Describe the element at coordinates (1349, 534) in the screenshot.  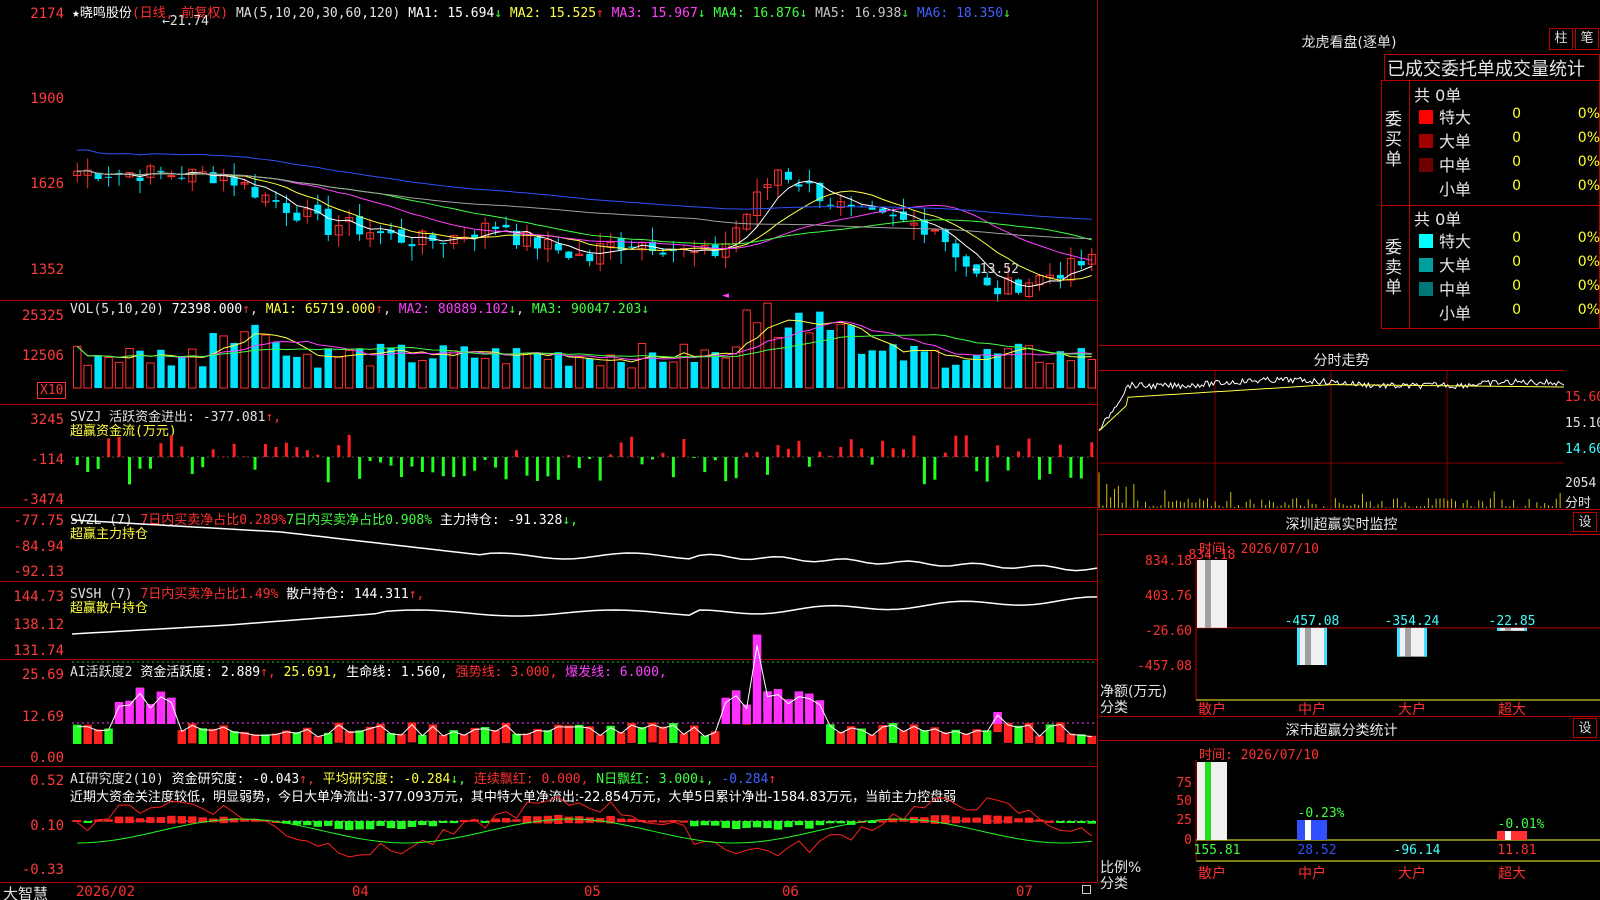
I see `panel-divider` at that location.